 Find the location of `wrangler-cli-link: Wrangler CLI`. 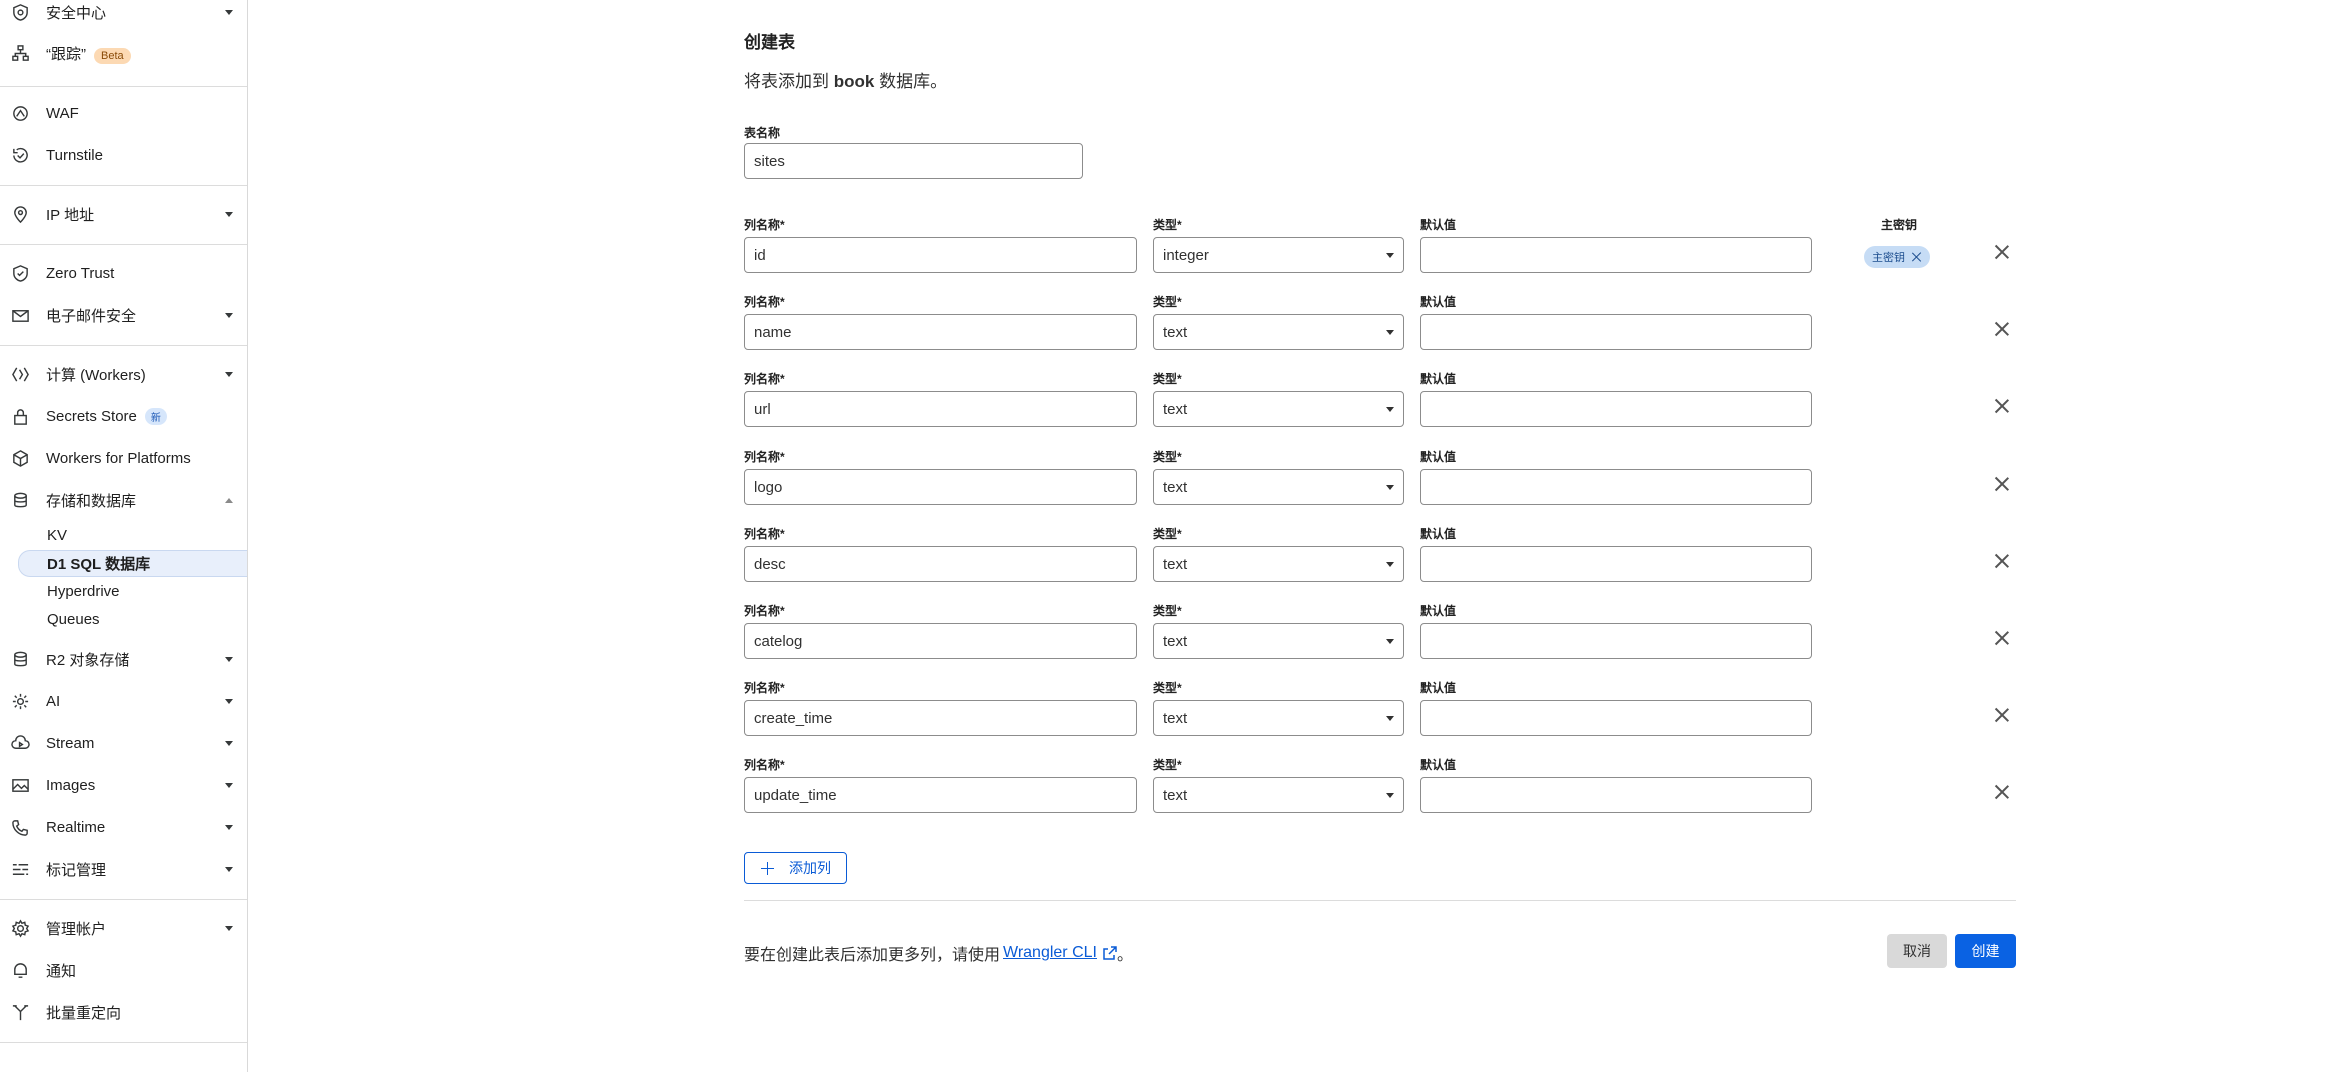

wrangler-cli-link: Wrangler CLI is located at coordinates (1050, 953).